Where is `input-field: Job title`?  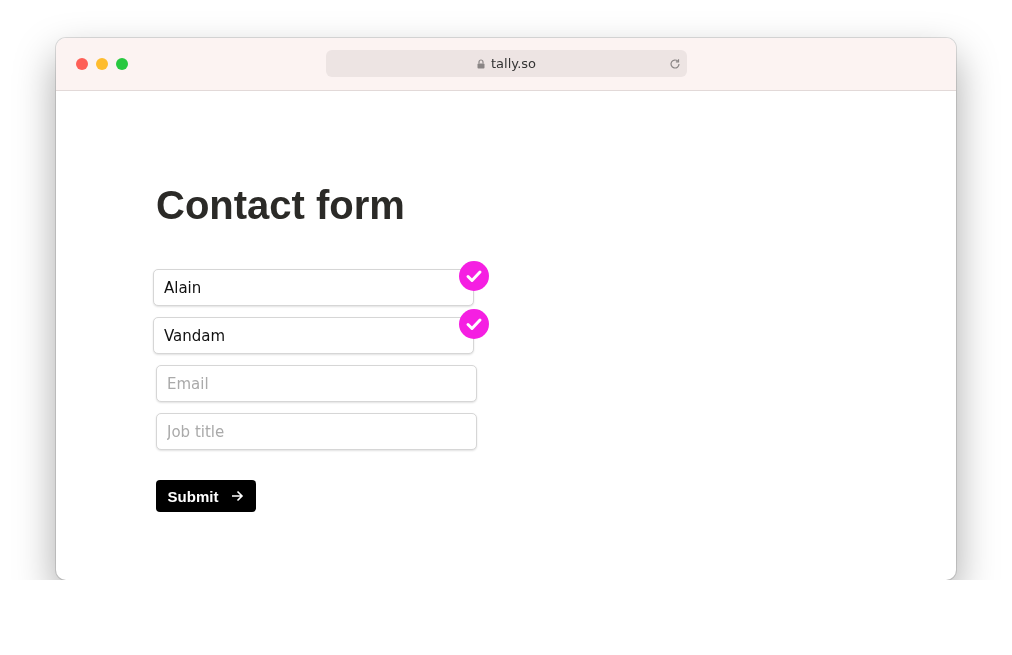
input-field: Job title is located at coordinates (316, 431).